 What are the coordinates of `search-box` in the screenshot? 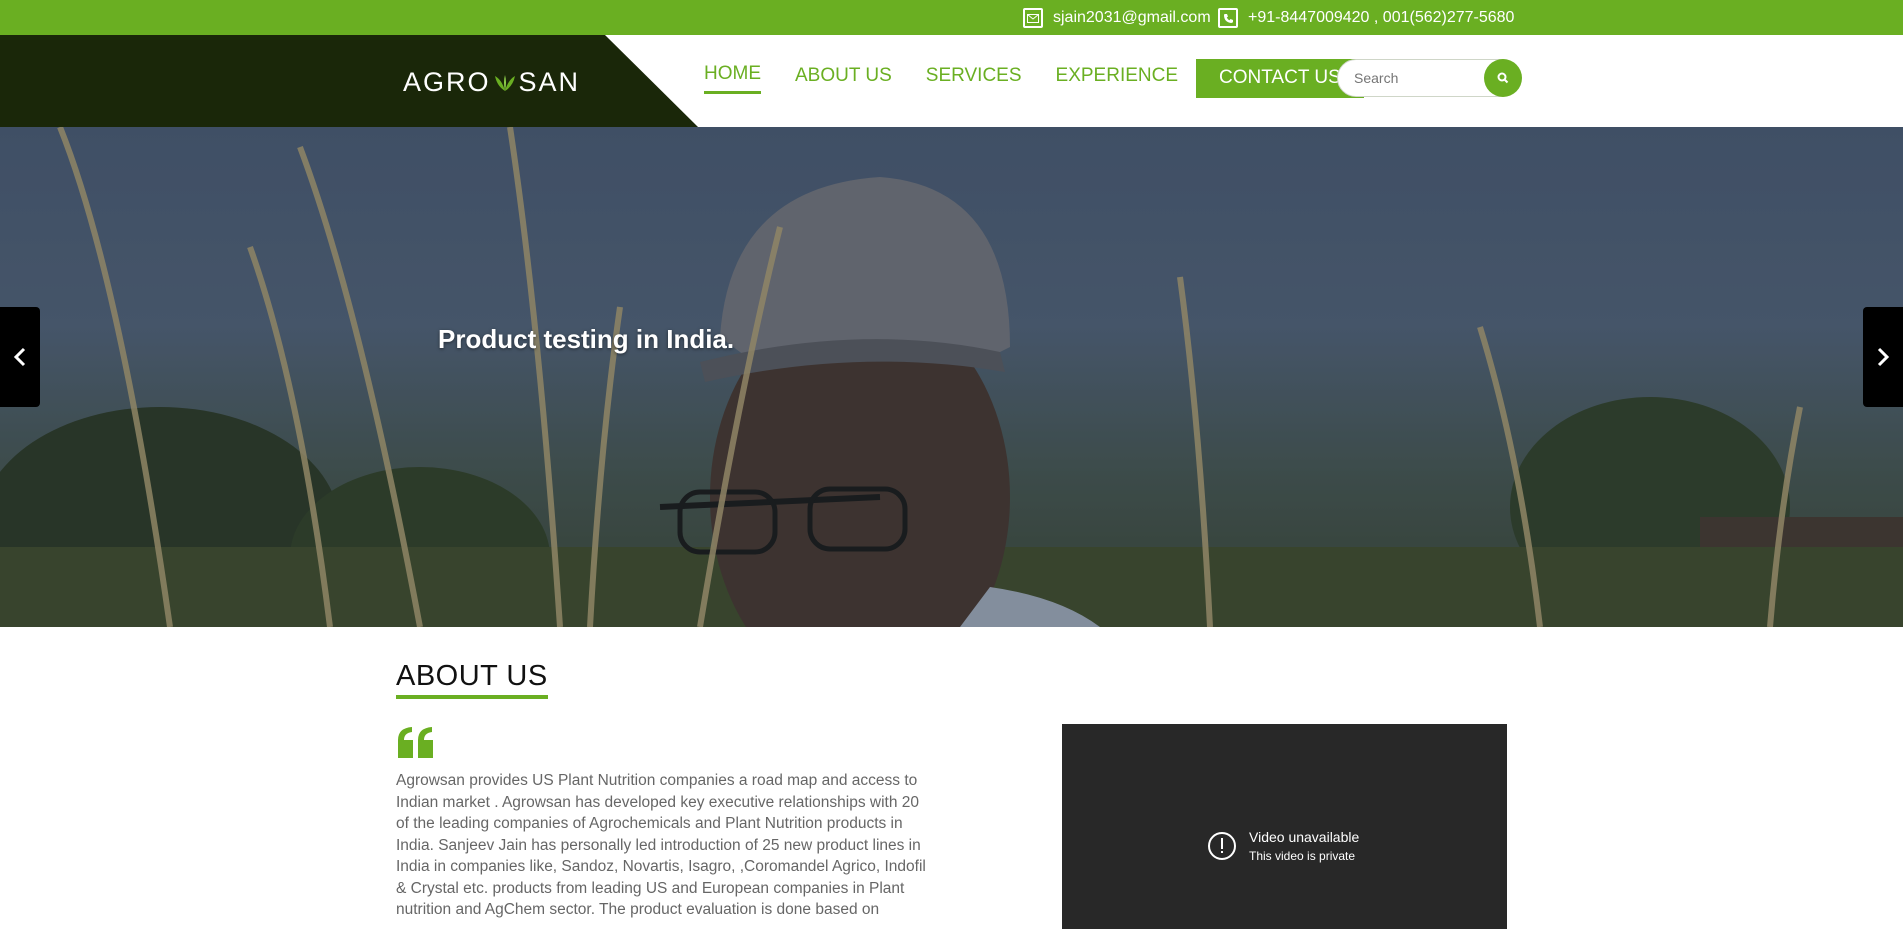 It's located at (1429, 78).